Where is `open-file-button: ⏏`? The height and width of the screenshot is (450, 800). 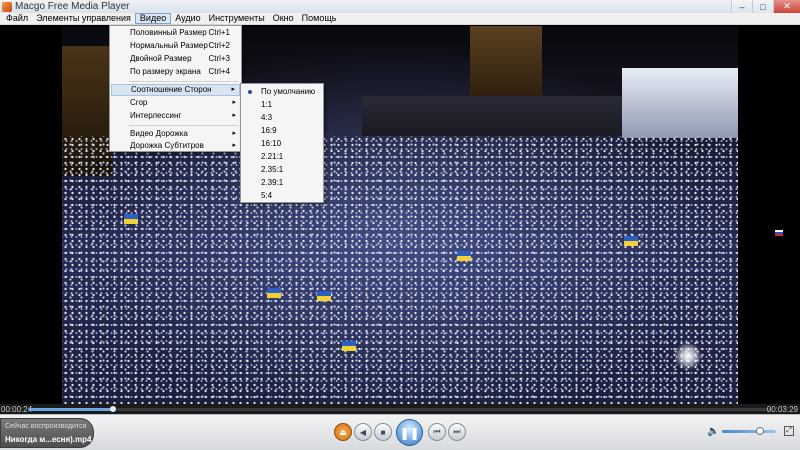
open-file-button: ⏏ is located at coordinates (343, 432).